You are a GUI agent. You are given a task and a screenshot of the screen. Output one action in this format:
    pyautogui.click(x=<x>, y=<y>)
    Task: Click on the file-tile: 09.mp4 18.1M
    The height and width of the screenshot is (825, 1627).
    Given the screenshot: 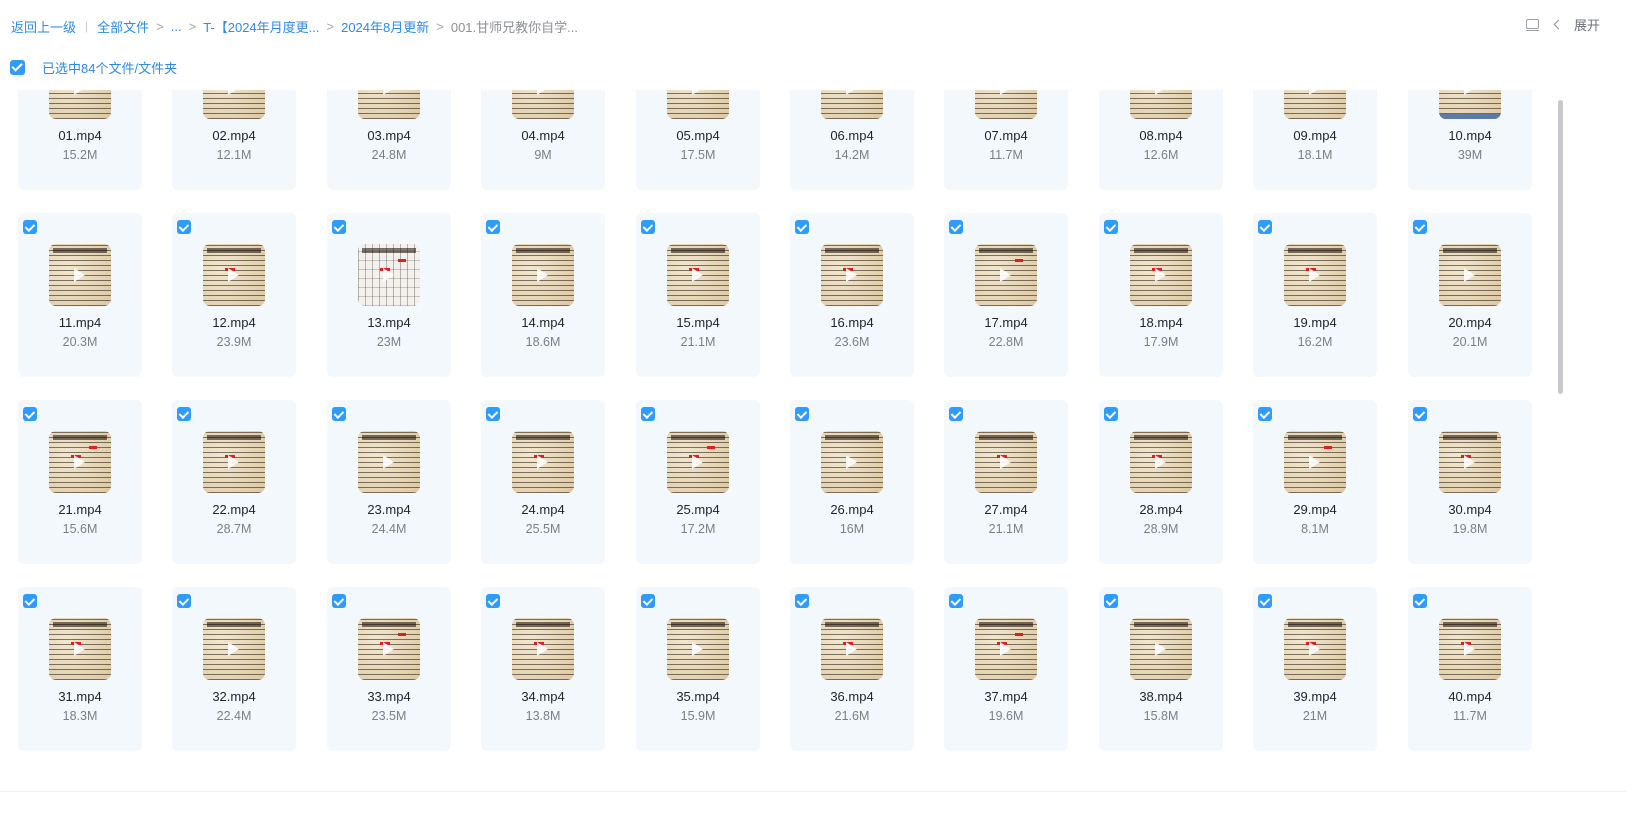 What is the action you would take?
    pyautogui.click(x=1315, y=140)
    